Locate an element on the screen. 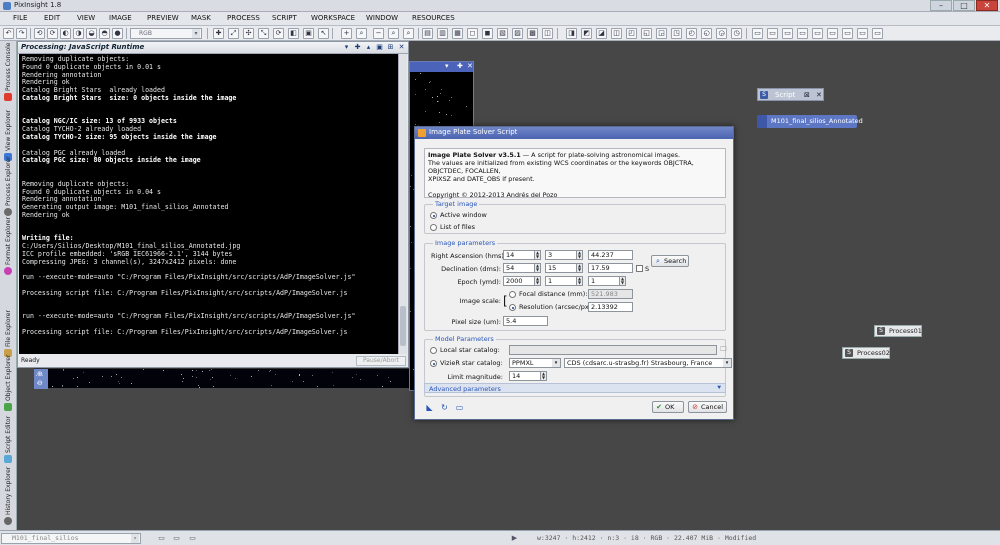 The height and width of the screenshot is (545, 1000). advanced-parameters-section: Advanced parameters ⯆ is located at coordinates (575, 388).